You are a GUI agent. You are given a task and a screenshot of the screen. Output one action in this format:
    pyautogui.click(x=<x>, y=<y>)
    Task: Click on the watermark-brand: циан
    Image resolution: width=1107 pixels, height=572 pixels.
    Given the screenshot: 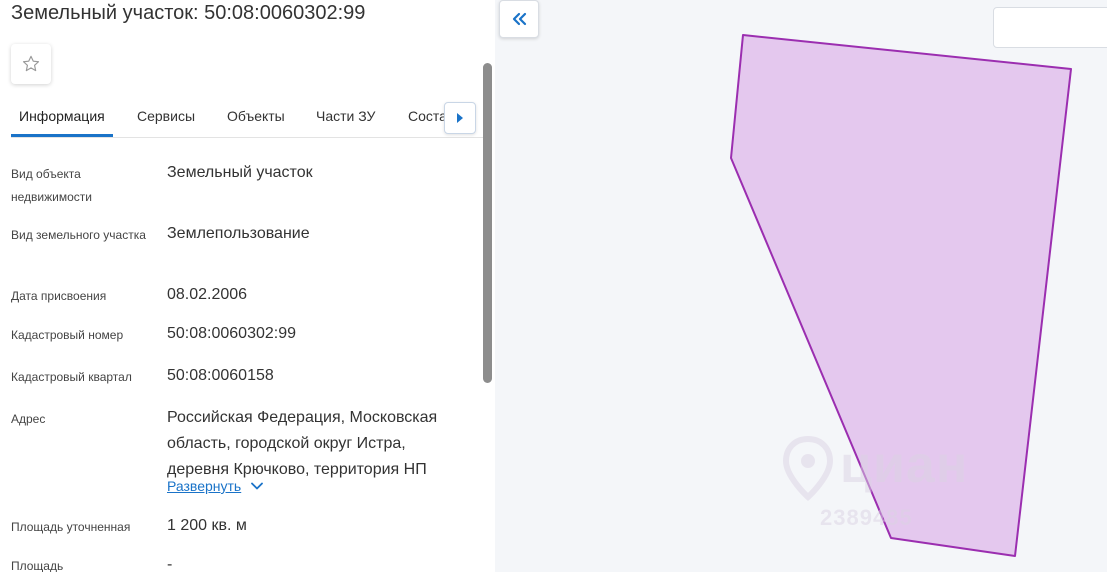 What is the action you would take?
    pyautogui.click(x=904, y=465)
    